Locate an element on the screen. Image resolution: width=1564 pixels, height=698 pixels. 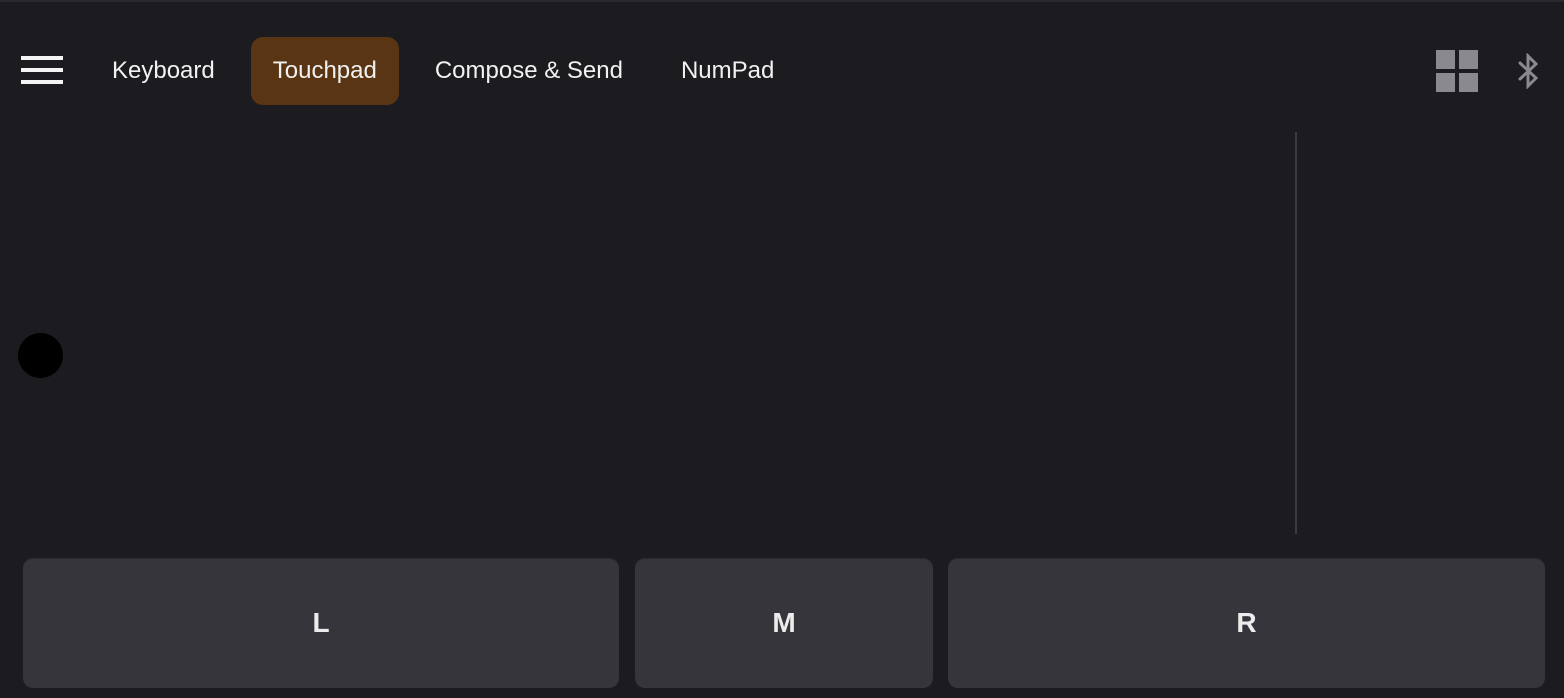
grid-icon is located at coordinates (1457, 71).